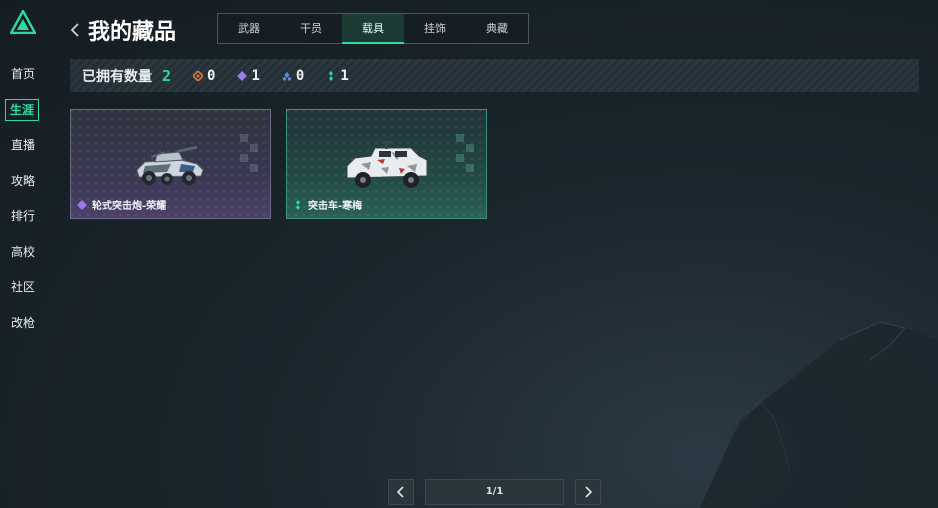  Describe the element at coordinates (23, 145) in the screenshot. I see `sidebar-item-label: 直播` at that location.